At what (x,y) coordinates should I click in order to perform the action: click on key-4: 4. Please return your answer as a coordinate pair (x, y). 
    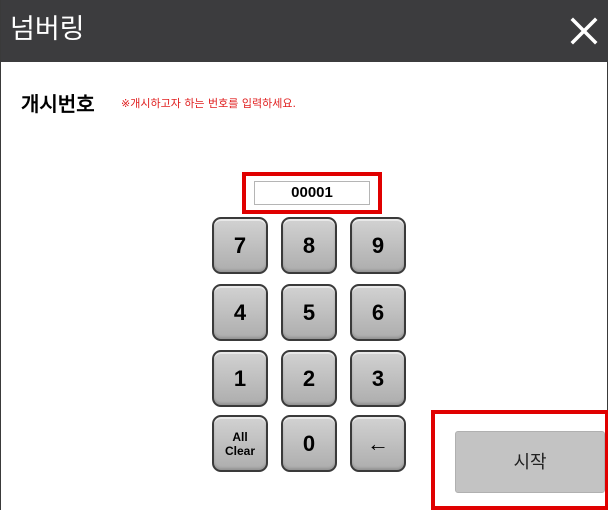
    Looking at the image, I should click on (240, 312).